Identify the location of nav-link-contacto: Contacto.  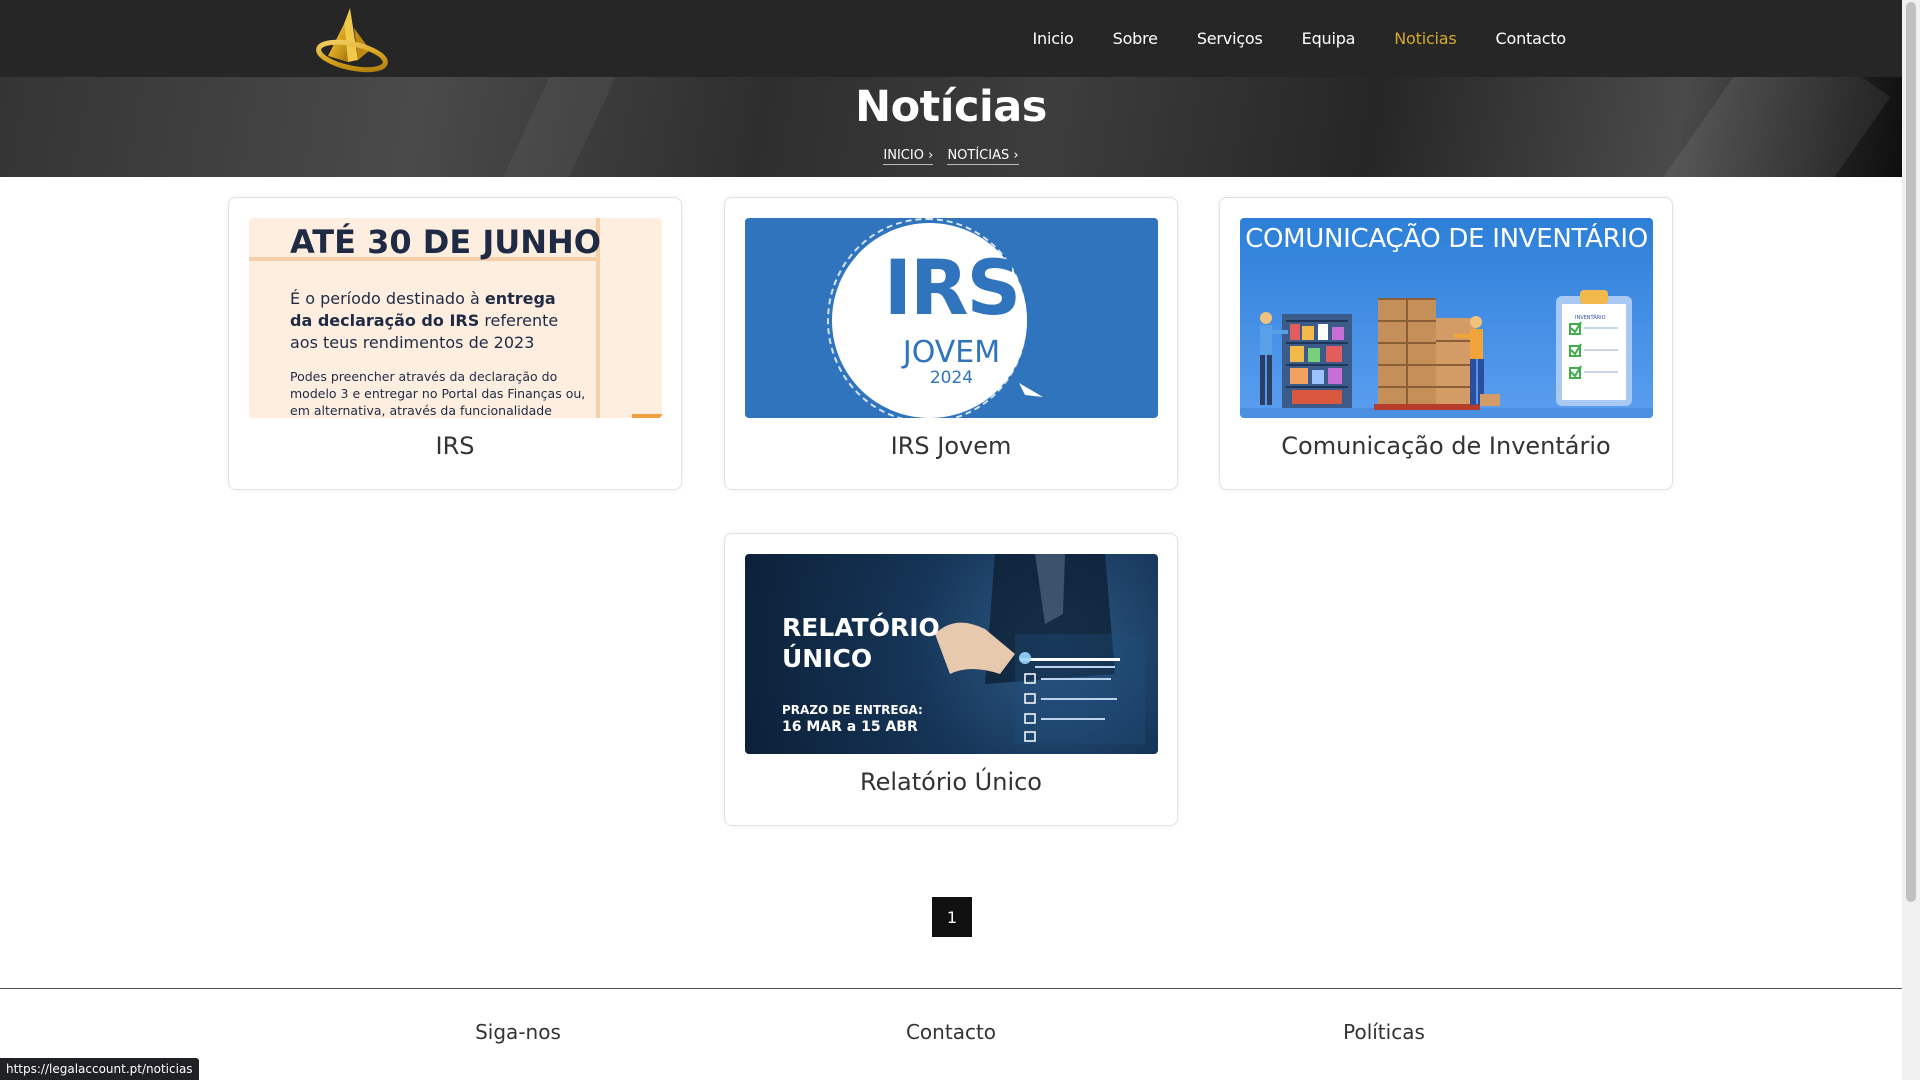
(1531, 38).